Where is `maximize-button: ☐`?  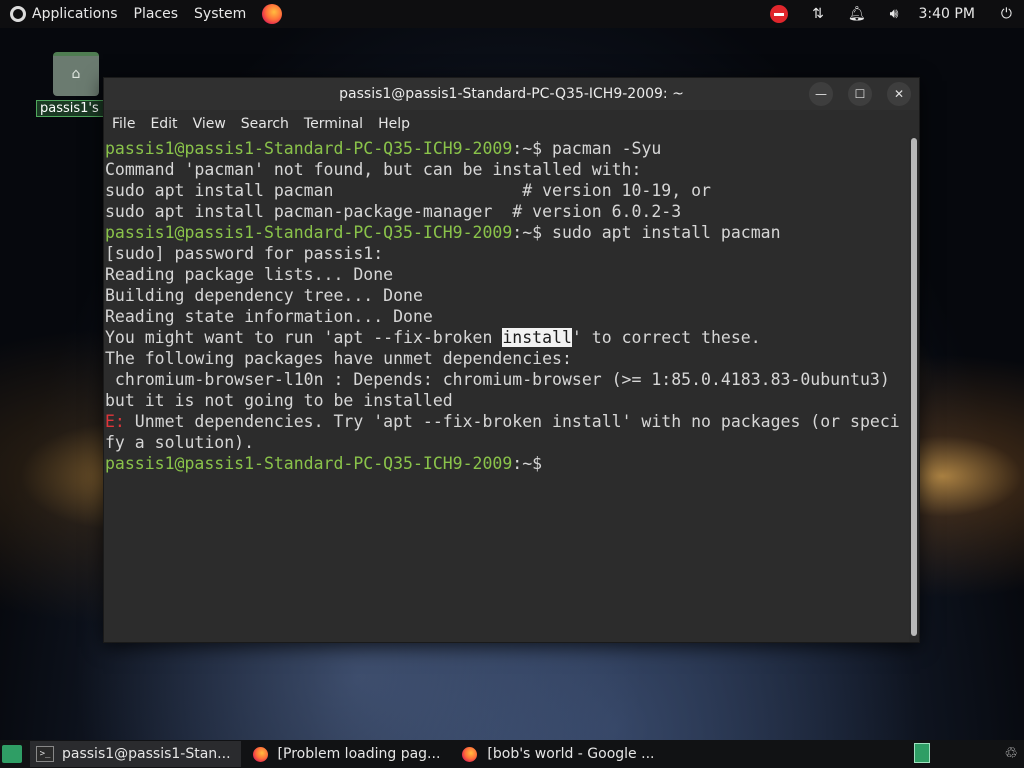
maximize-button: ☐ is located at coordinates (860, 94).